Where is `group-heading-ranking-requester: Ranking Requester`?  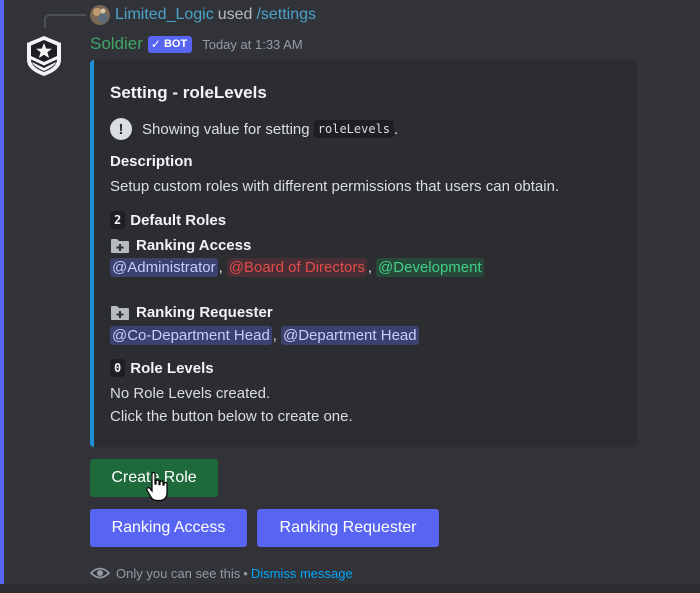 group-heading-ranking-requester: Ranking Requester is located at coordinates (191, 312).